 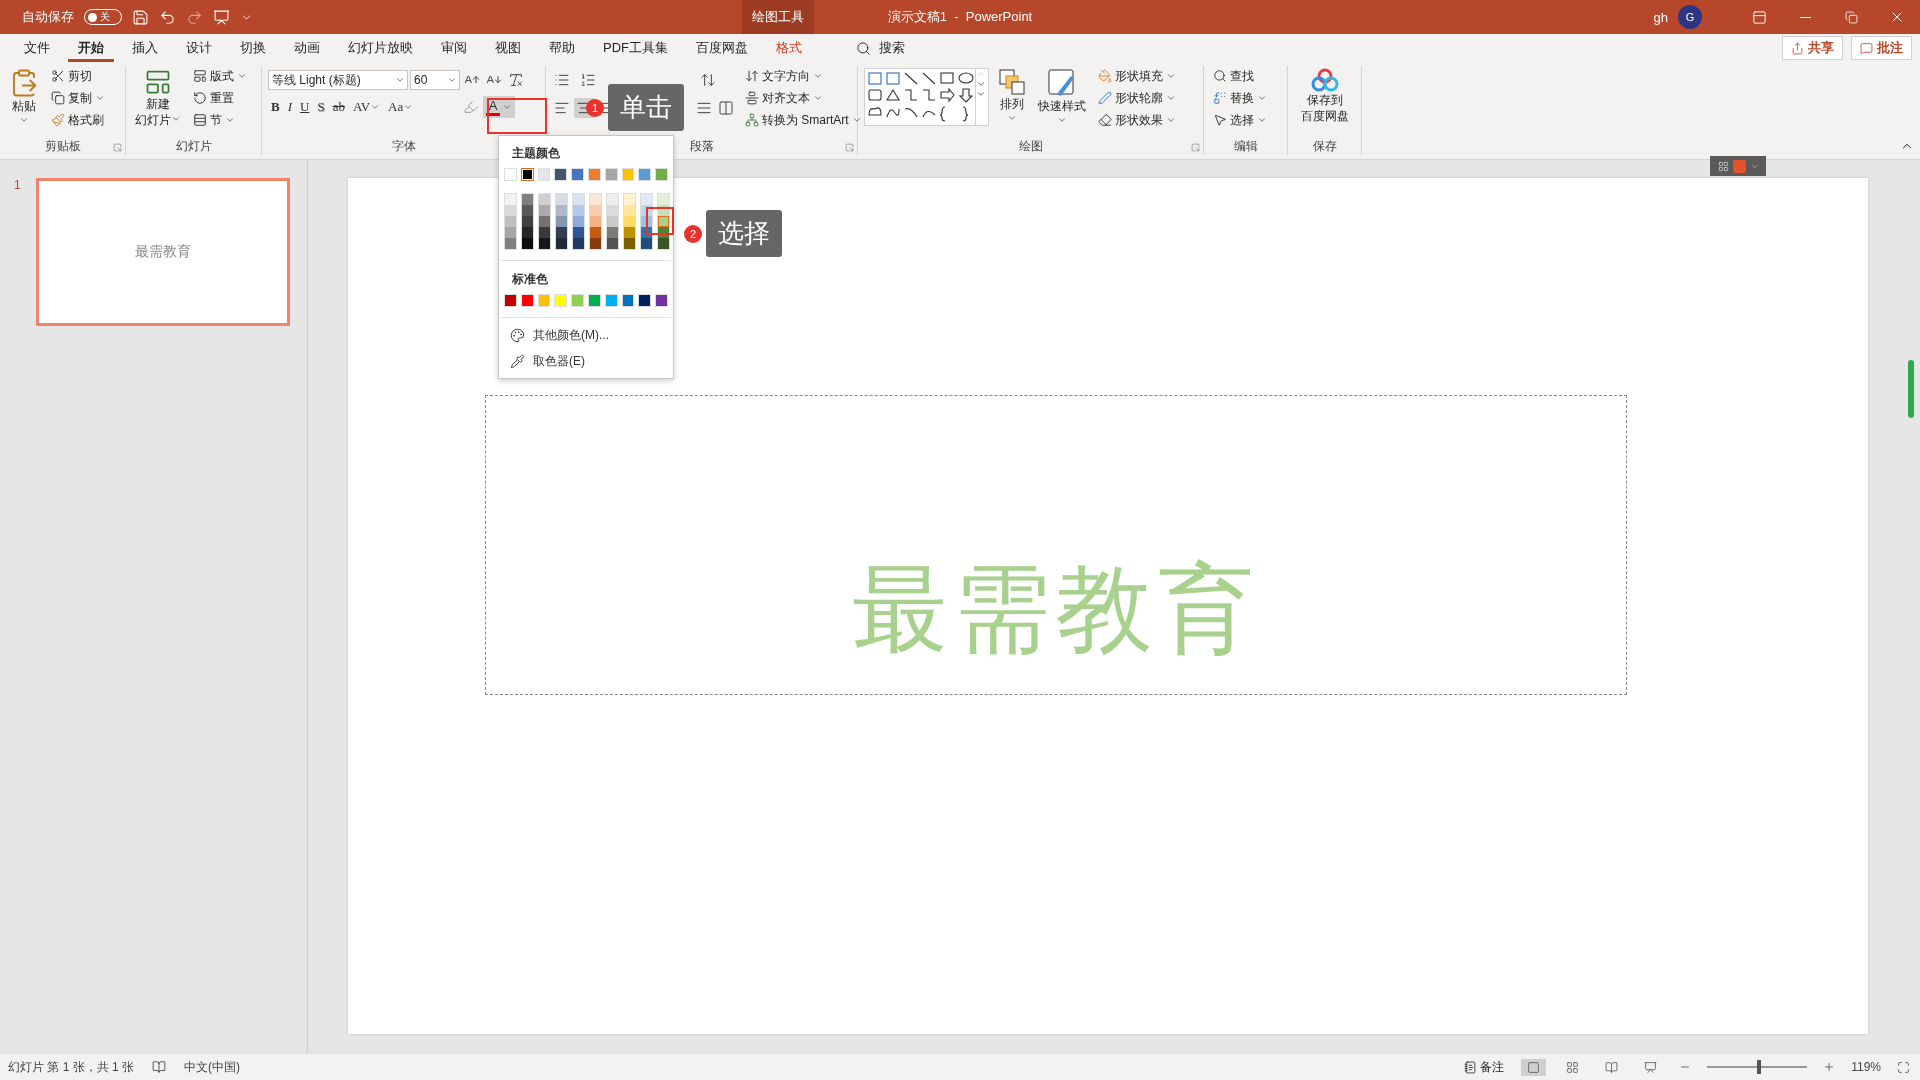 What do you see at coordinates (1240, 76) in the screenshot?
I see `find-button: 查找` at bounding box center [1240, 76].